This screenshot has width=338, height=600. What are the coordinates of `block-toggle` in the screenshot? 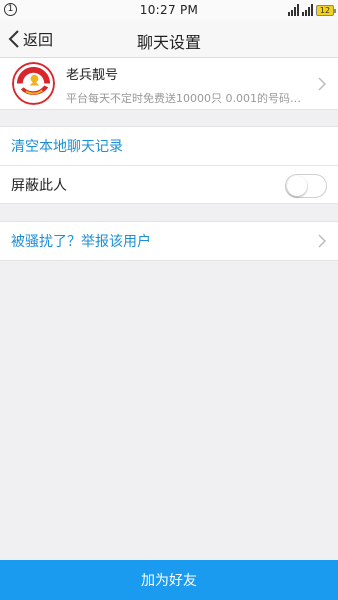 It's located at (306, 186).